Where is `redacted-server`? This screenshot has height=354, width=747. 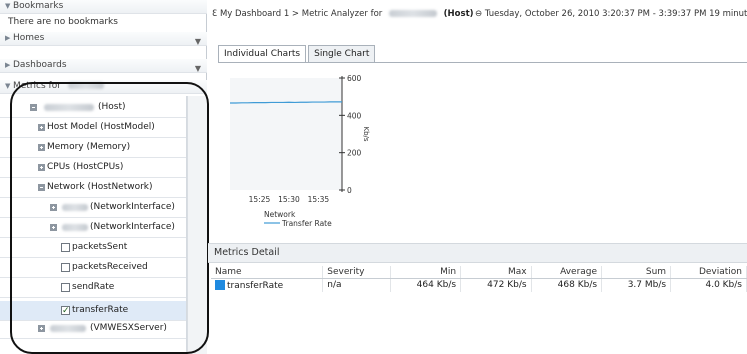 redacted-server is located at coordinates (68, 328).